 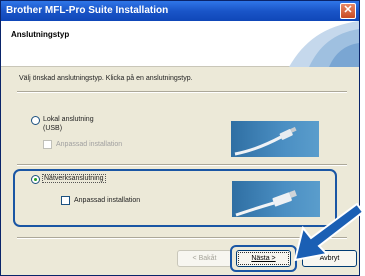 I want to click on network-connection-label: Nätverksanslutning, so click(x=74, y=178).